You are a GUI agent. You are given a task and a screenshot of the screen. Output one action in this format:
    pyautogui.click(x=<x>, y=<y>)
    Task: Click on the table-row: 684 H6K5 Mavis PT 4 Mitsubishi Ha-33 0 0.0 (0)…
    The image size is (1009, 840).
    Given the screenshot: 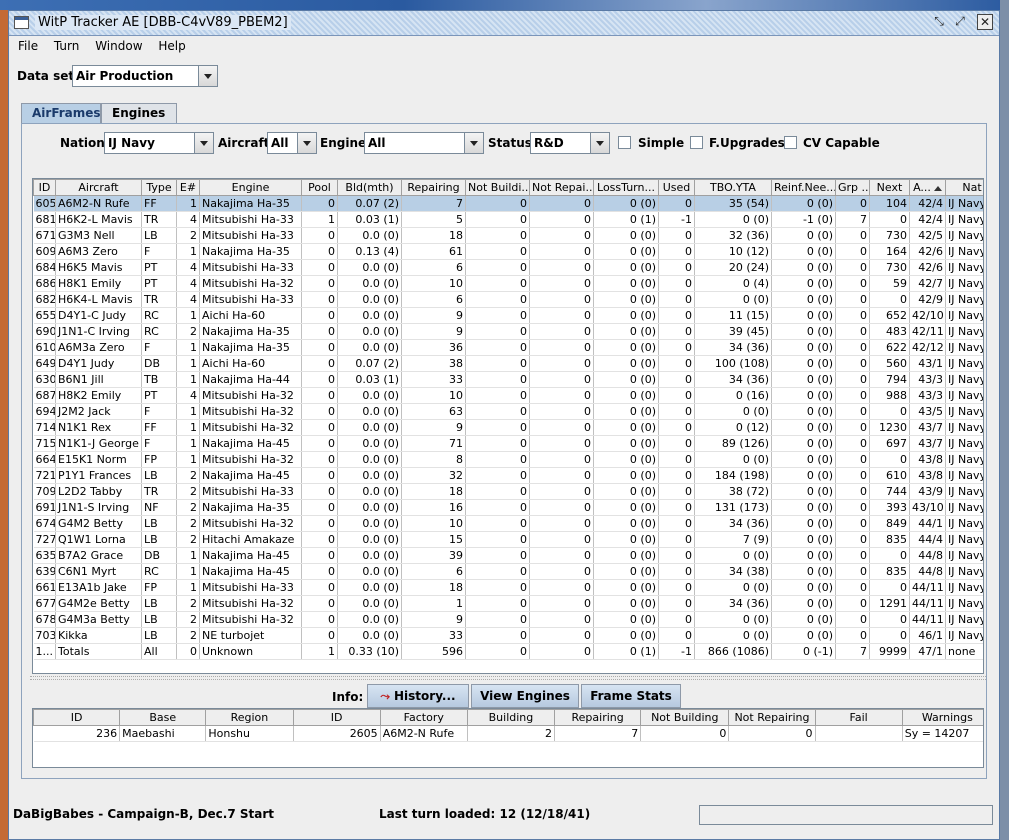 What is the action you would take?
    pyautogui.click(x=508, y=267)
    